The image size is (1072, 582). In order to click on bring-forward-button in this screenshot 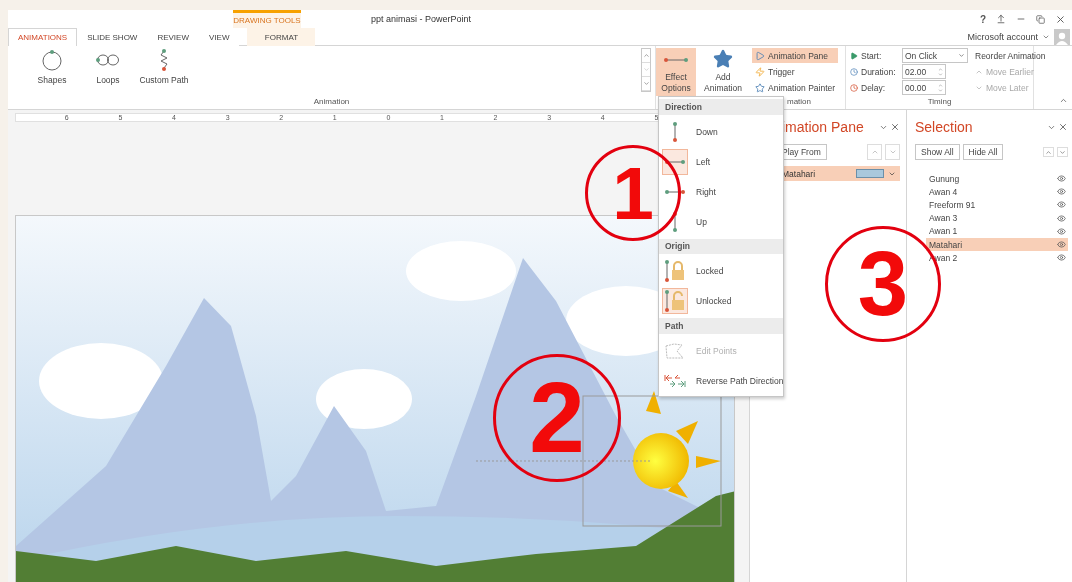, I will do `click(1048, 152)`.